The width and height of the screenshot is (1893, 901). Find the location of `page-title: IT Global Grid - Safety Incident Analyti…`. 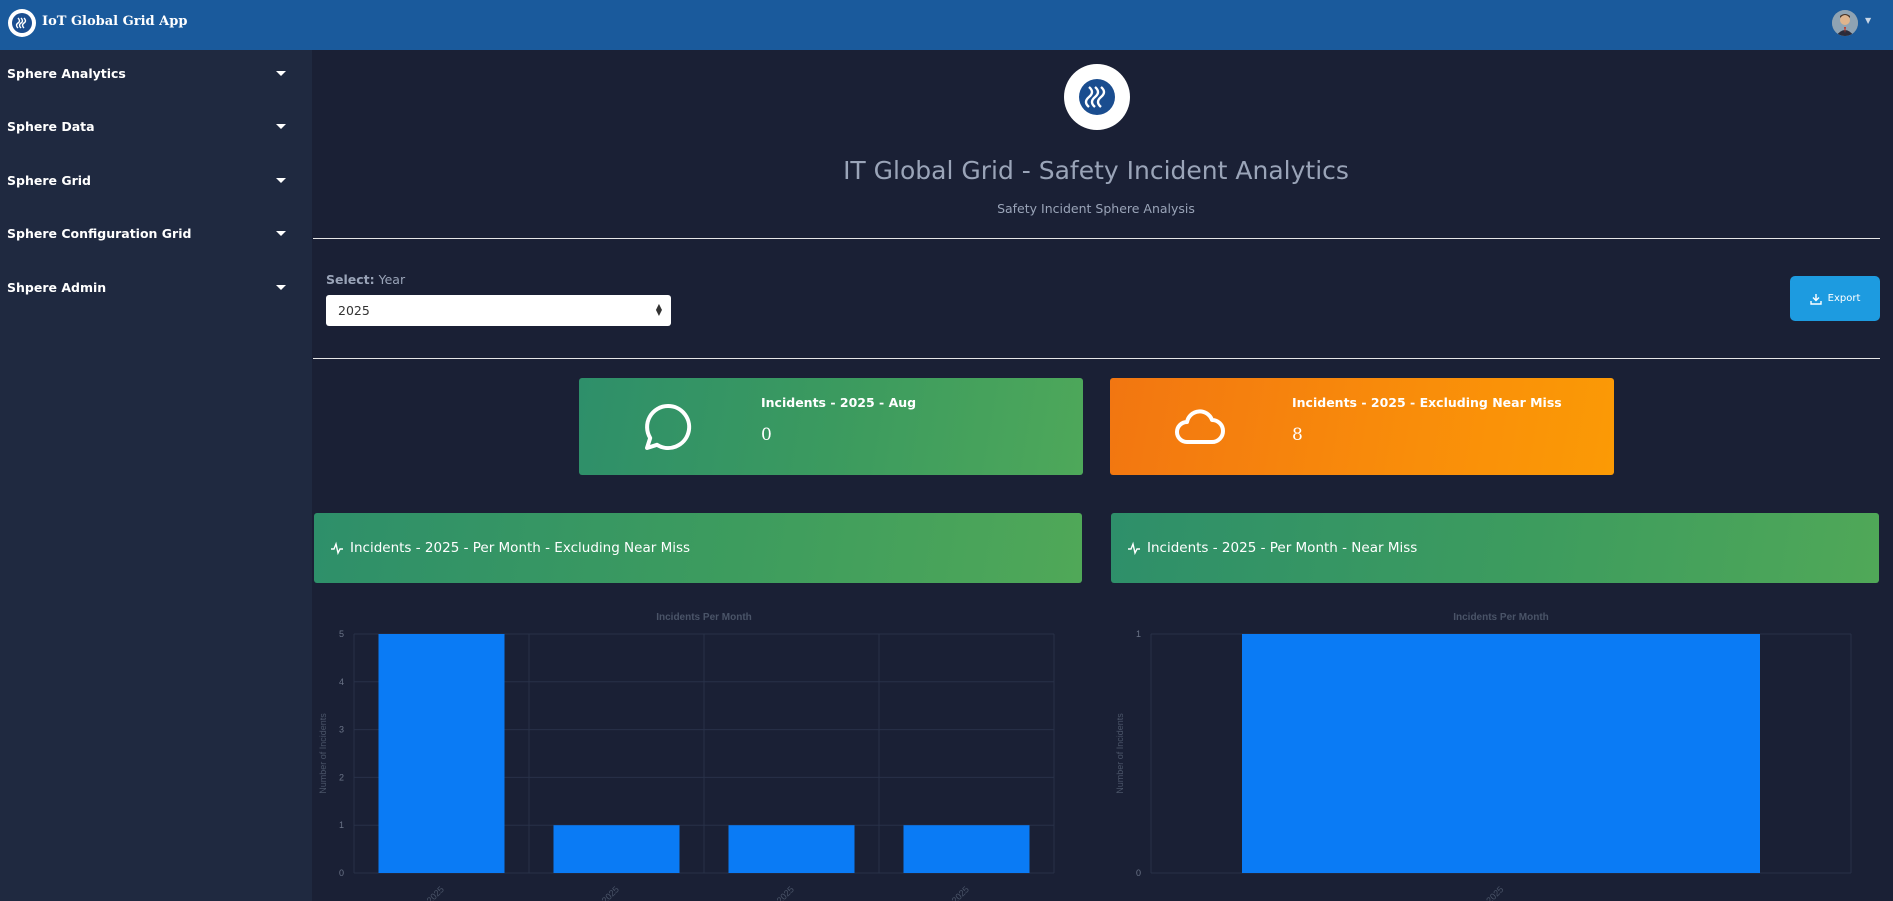

page-title: IT Global Grid - Safety Incident Analyti… is located at coordinates (1096, 170).